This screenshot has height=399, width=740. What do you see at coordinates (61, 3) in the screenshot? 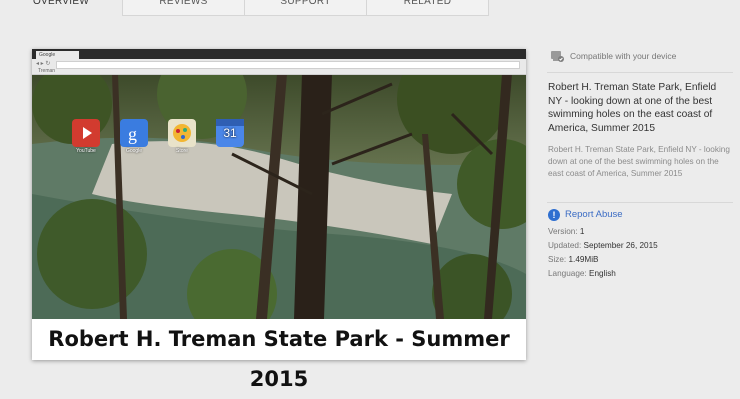
I see `tab-overview-label: OVERVIEW` at bounding box center [61, 3].